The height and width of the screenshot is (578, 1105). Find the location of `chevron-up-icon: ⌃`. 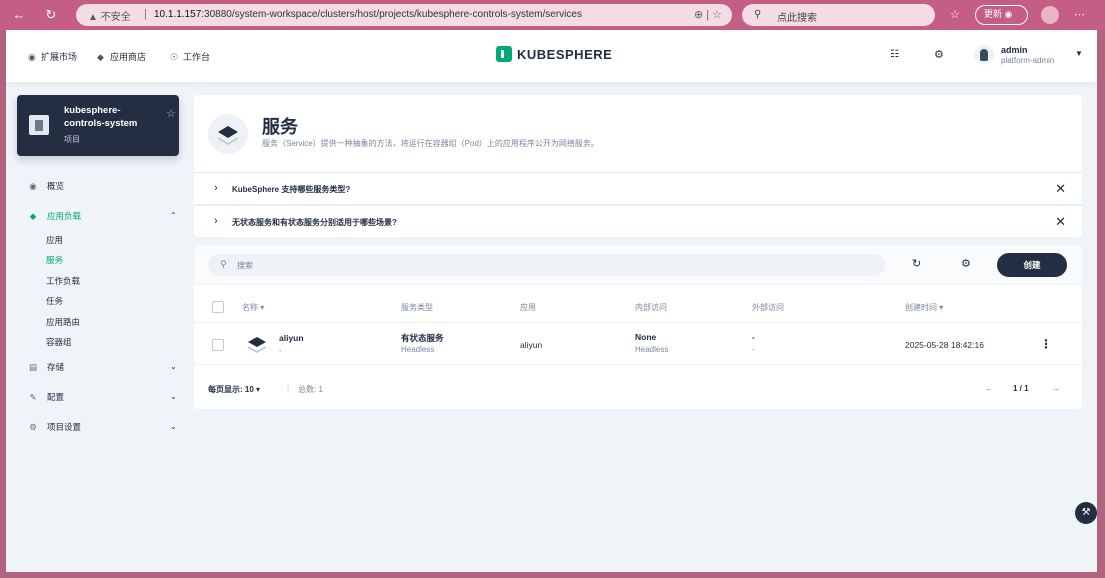

chevron-up-icon: ⌃ is located at coordinates (173, 215).